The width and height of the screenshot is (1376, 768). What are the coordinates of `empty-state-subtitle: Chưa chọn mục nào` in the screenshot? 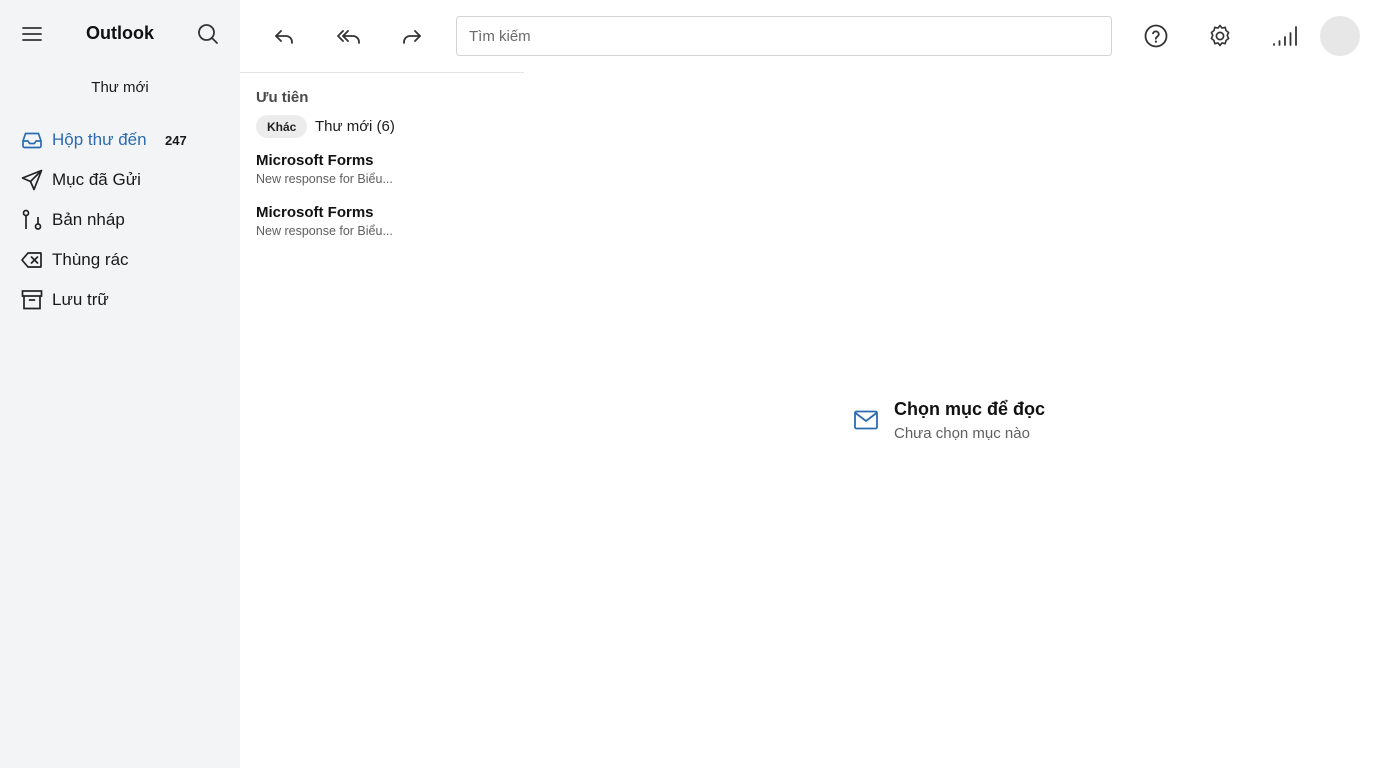 It's located at (962, 433).